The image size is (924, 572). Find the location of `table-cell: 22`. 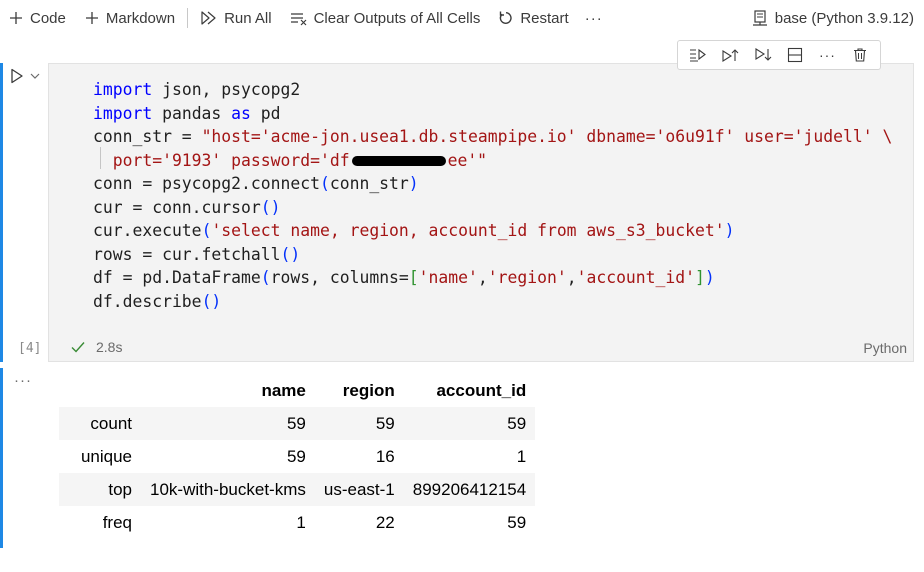

table-cell: 22 is located at coordinates (385, 522).